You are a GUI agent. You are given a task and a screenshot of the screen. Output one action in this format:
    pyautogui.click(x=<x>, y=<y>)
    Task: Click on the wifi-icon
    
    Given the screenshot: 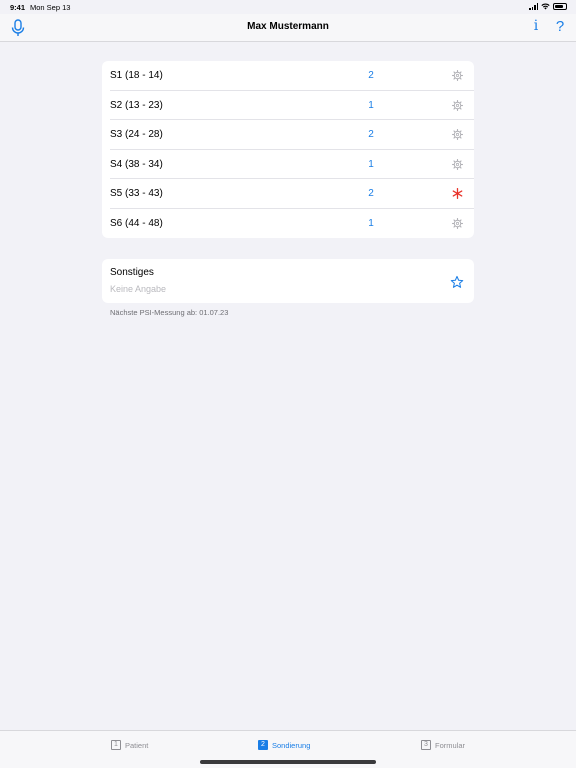 What is the action you would take?
    pyautogui.click(x=545, y=6)
    